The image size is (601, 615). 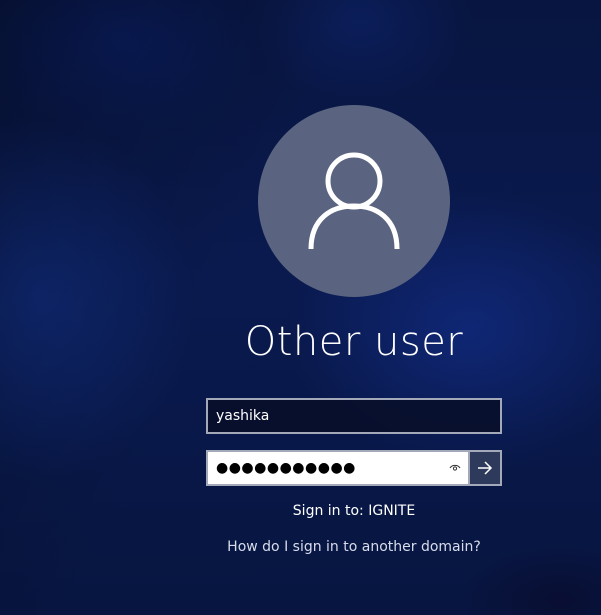 I want to click on password-row: ●●●●●●●●●●●, so click(x=354, y=468).